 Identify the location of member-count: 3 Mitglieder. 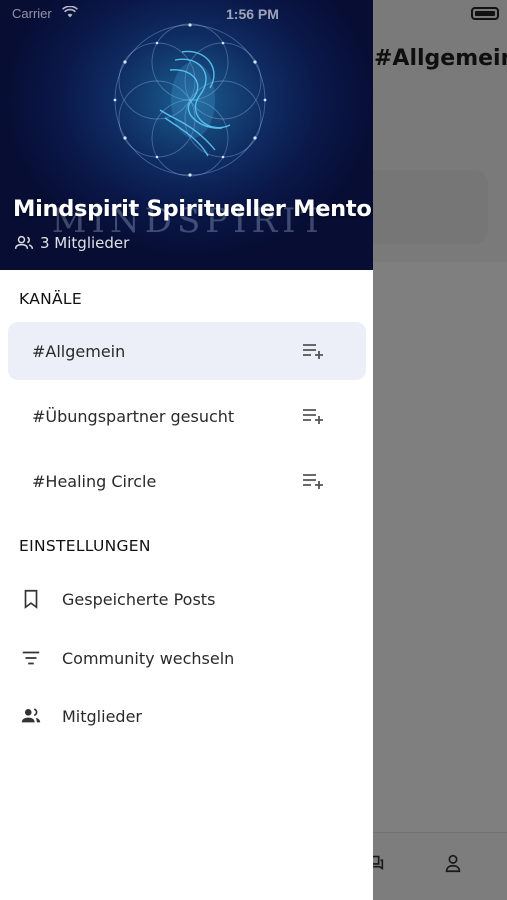
(85, 243).